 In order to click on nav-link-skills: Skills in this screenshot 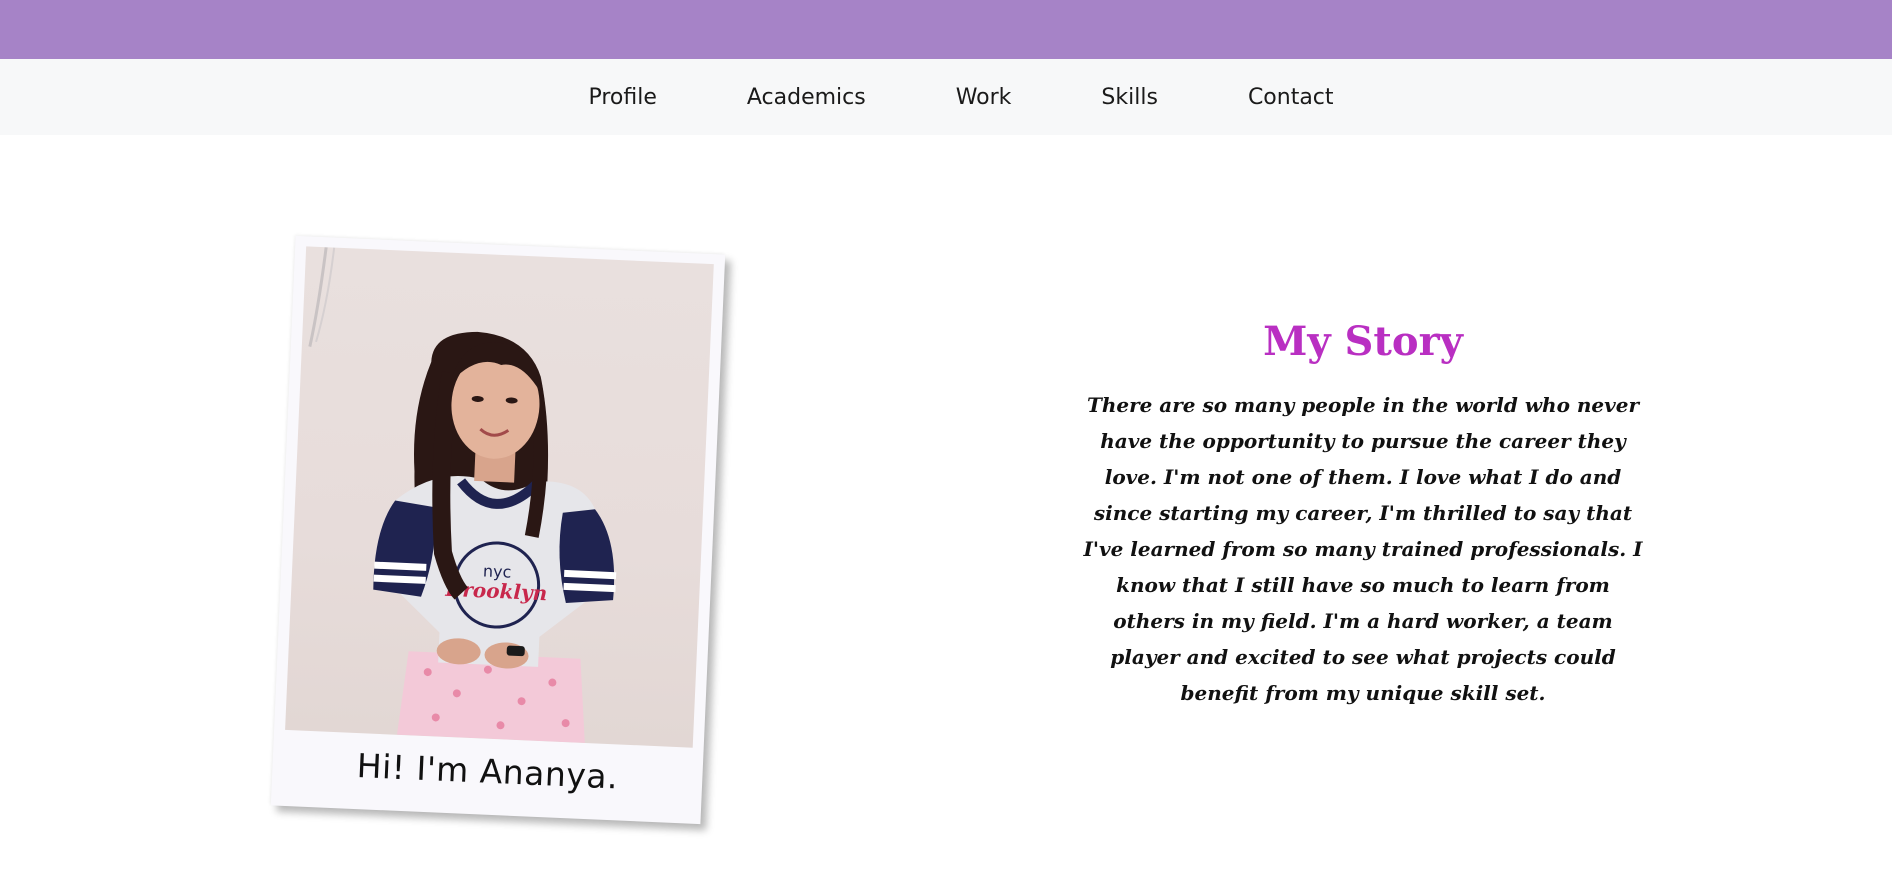, I will do `click(1129, 97)`.